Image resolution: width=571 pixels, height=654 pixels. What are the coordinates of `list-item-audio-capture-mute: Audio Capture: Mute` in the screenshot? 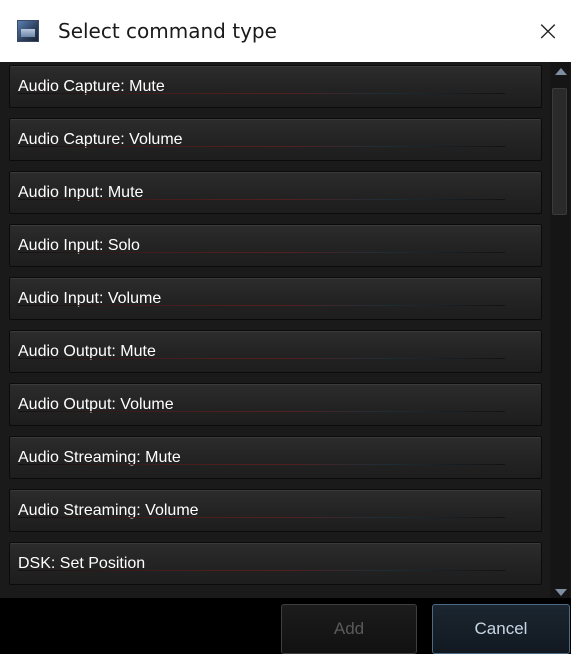 It's located at (275, 86).